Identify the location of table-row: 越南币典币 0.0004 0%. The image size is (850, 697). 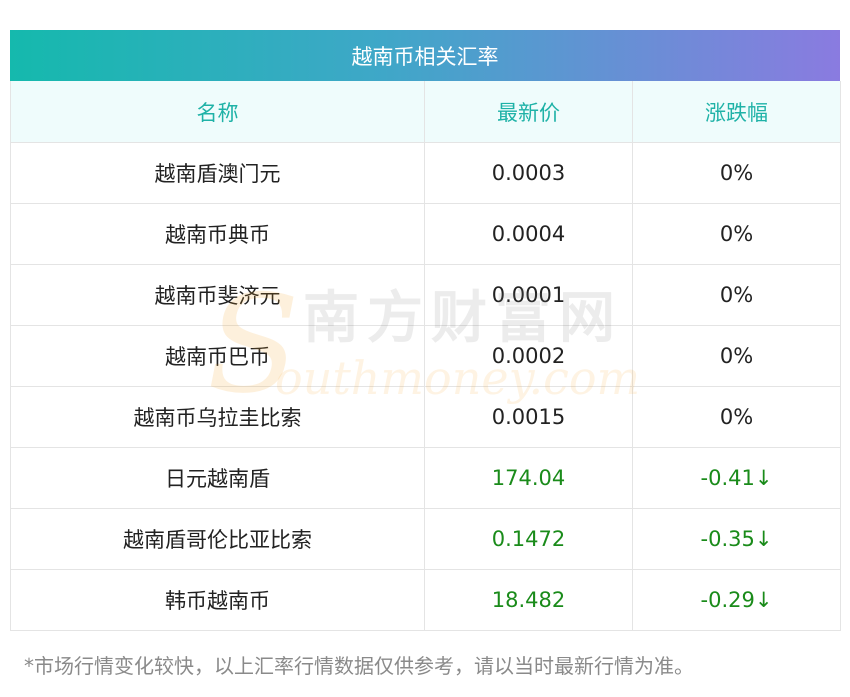
(425, 234).